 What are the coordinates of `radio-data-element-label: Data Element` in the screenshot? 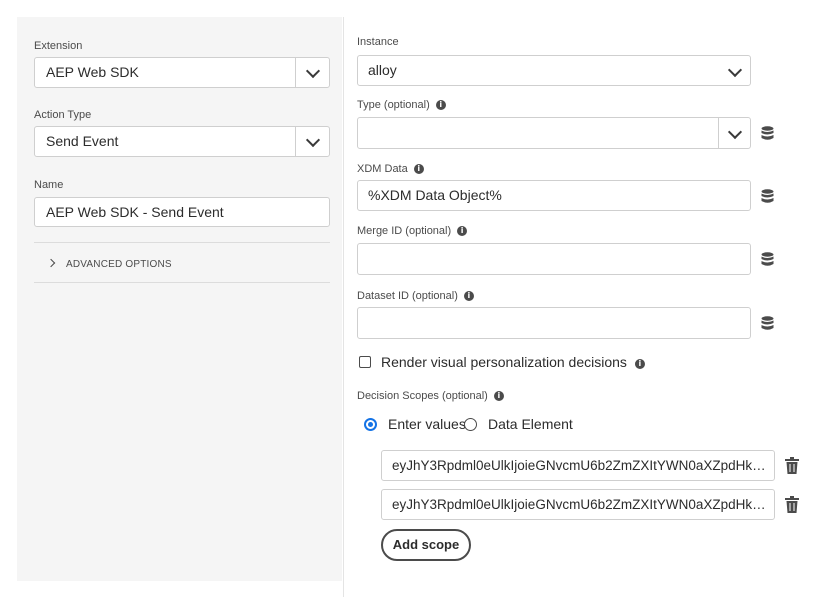 It's located at (530, 424).